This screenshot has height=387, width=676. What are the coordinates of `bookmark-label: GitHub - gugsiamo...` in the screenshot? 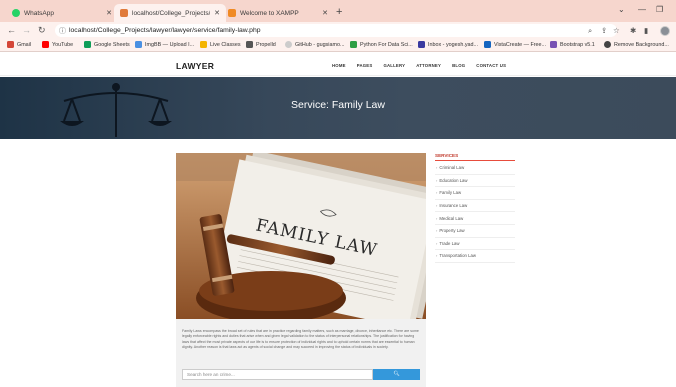 It's located at (320, 44).